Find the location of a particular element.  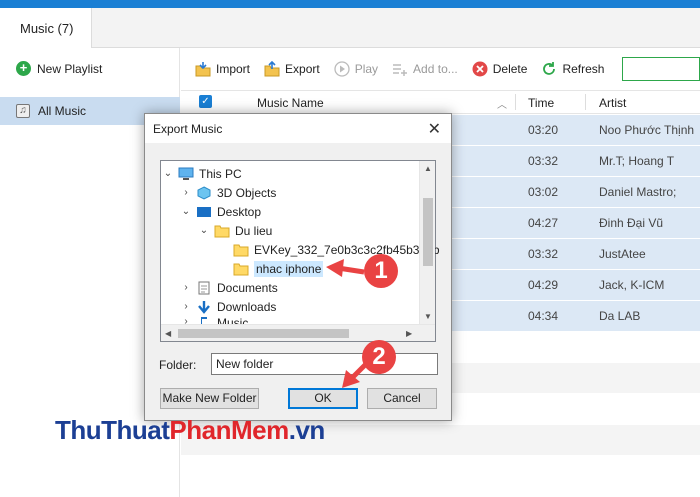

arrow-head-folder is located at coordinates (335, 268).